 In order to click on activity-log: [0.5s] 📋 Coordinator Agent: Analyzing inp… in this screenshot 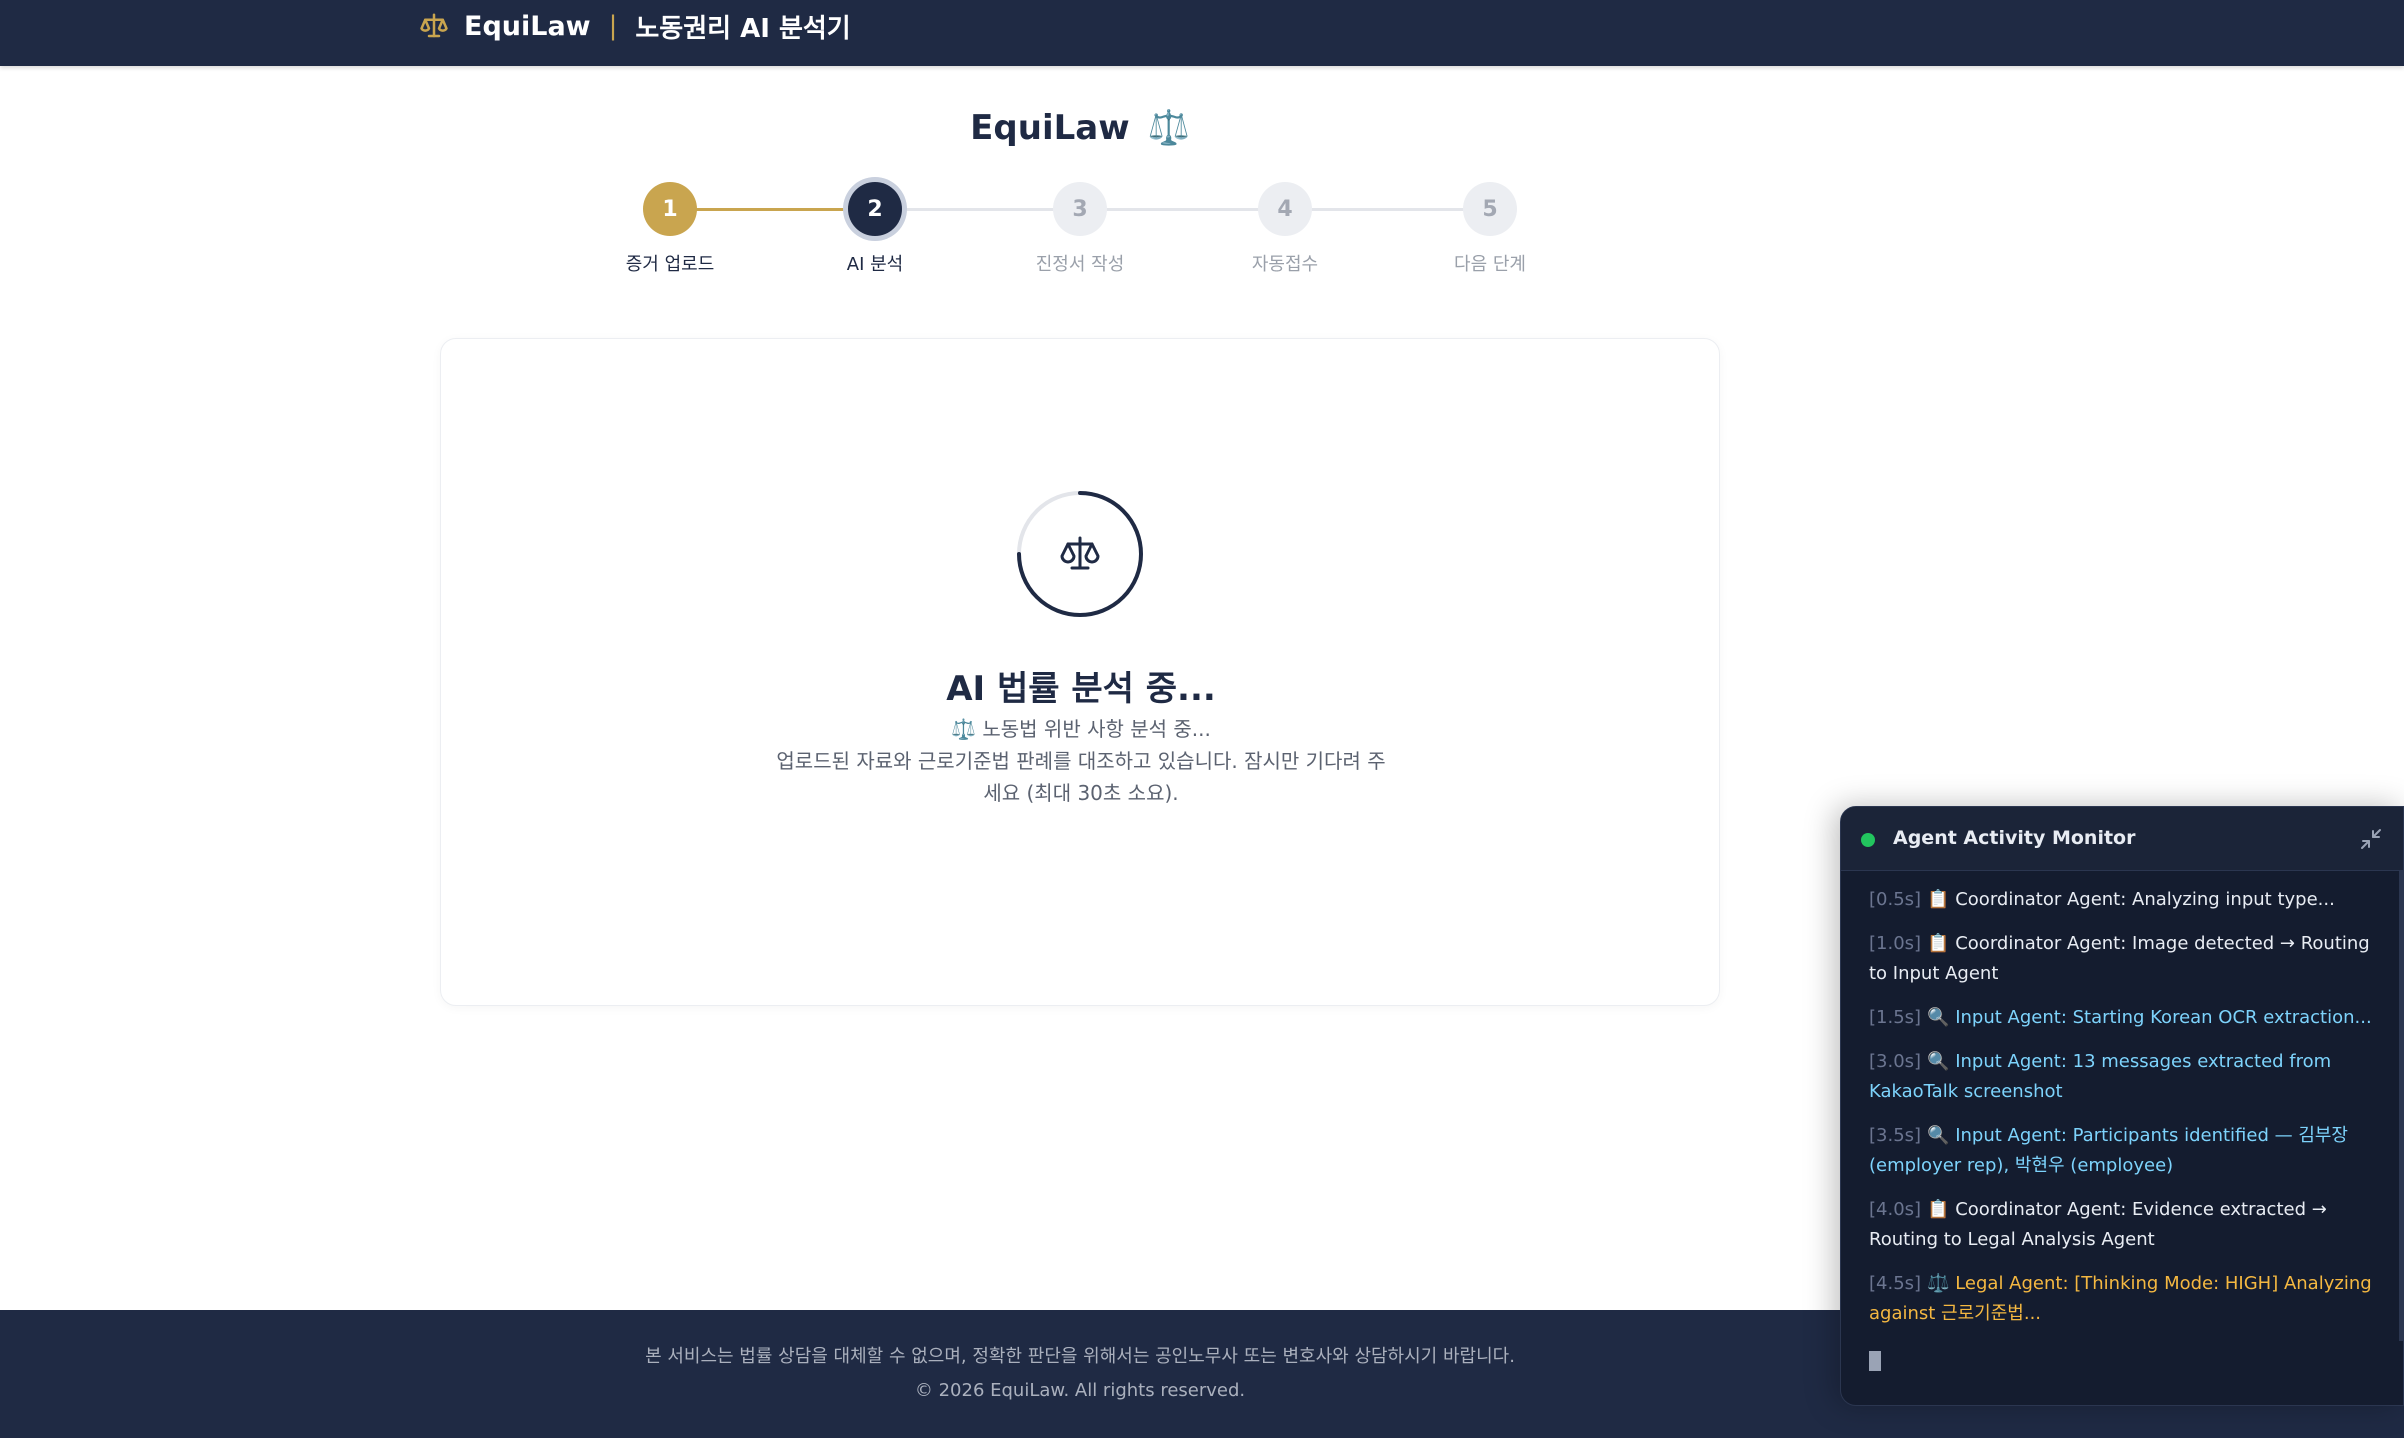, I will do `click(2124, 1114)`.